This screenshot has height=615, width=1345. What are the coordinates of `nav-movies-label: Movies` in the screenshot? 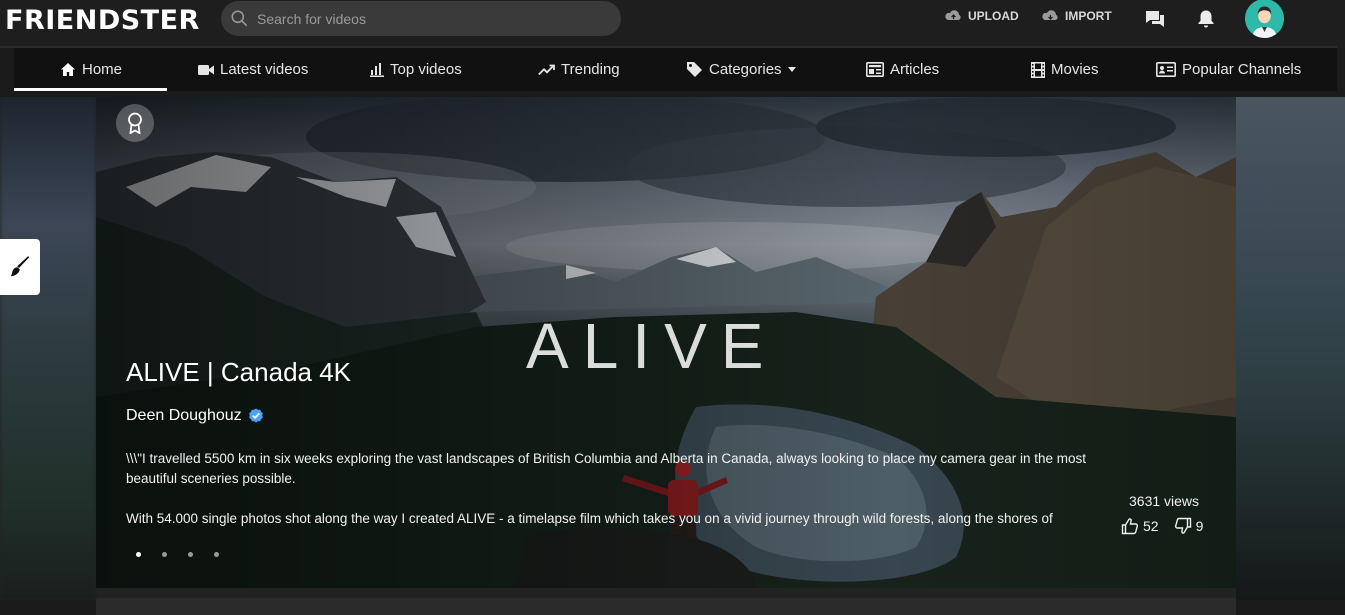 It's located at (1075, 69).